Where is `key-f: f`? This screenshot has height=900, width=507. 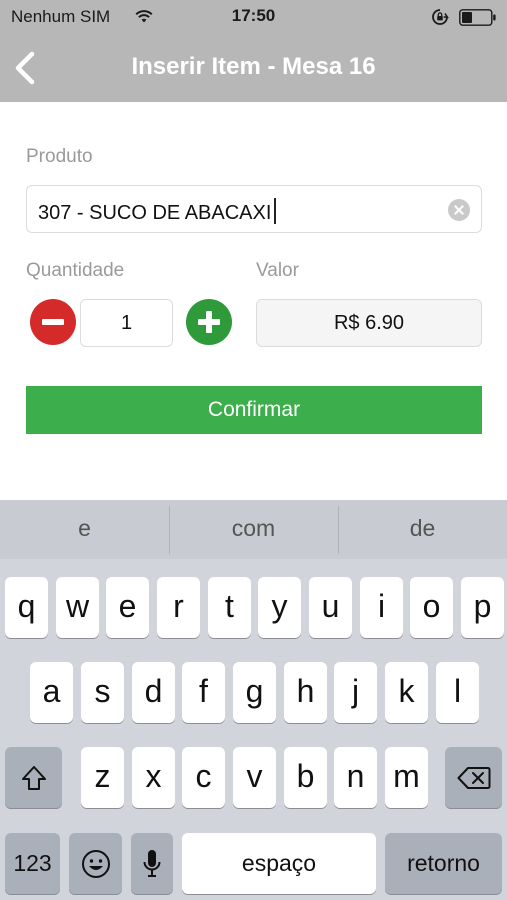 key-f: f is located at coordinates (203, 692).